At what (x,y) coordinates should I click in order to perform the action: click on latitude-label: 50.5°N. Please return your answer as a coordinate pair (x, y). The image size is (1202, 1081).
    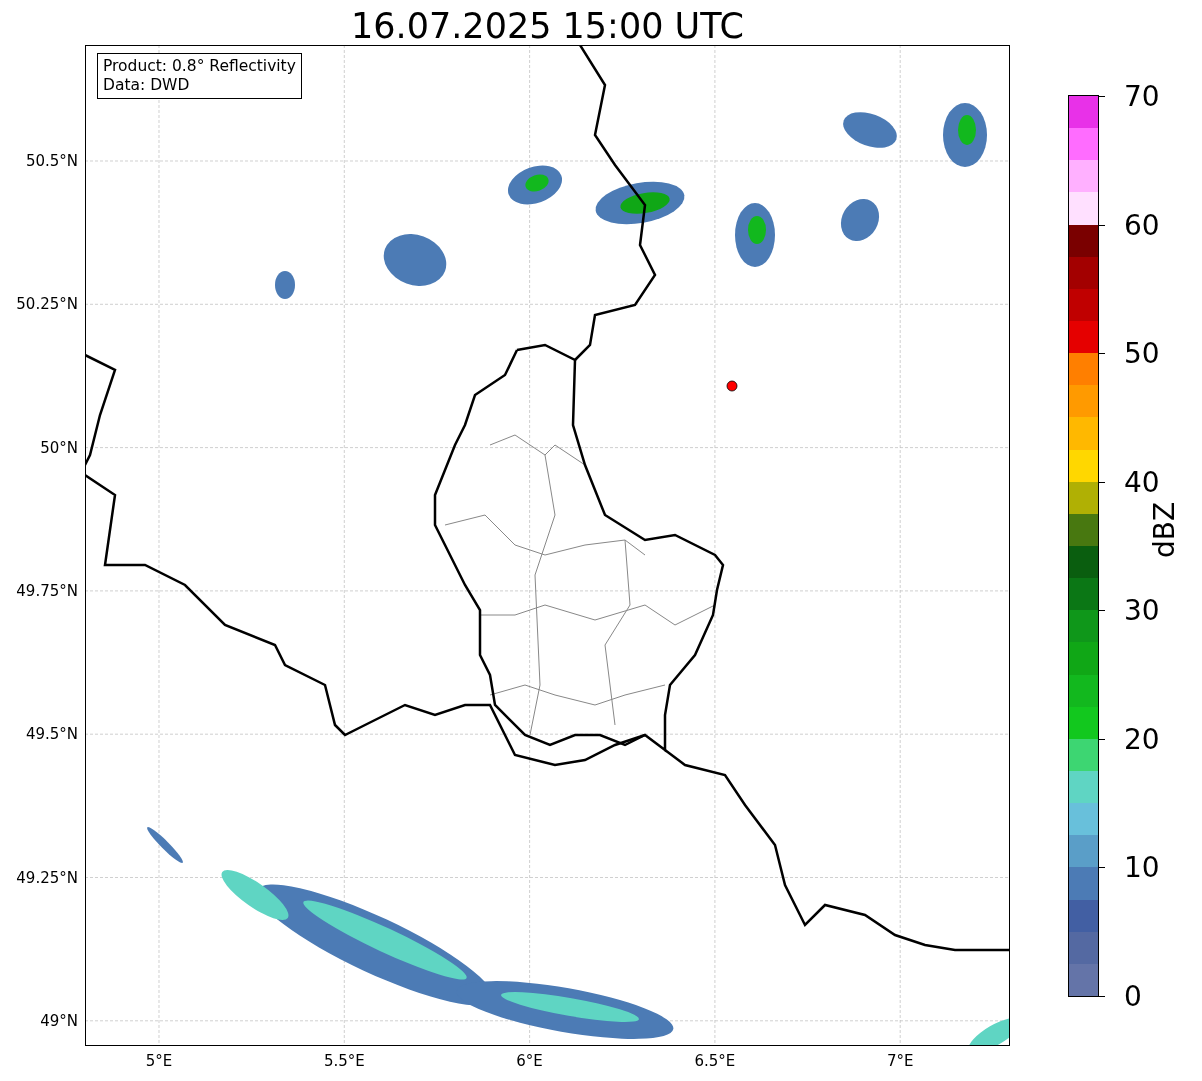
    Looking at the image, I should click on (51, 161).